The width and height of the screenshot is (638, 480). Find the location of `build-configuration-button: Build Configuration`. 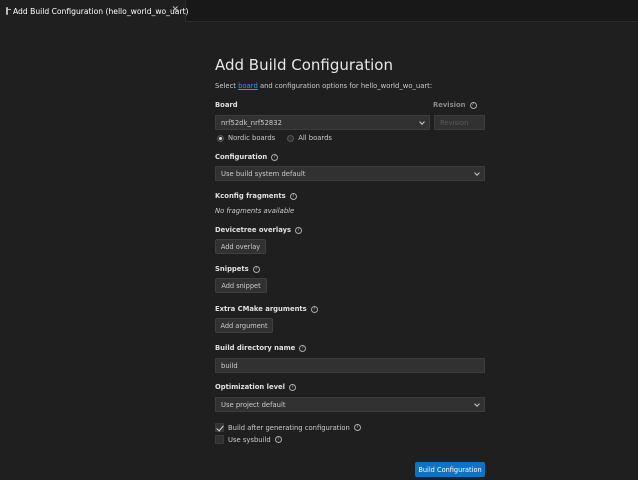

build-configuration-button: Build Configuration is located at coordinates (450, 469).